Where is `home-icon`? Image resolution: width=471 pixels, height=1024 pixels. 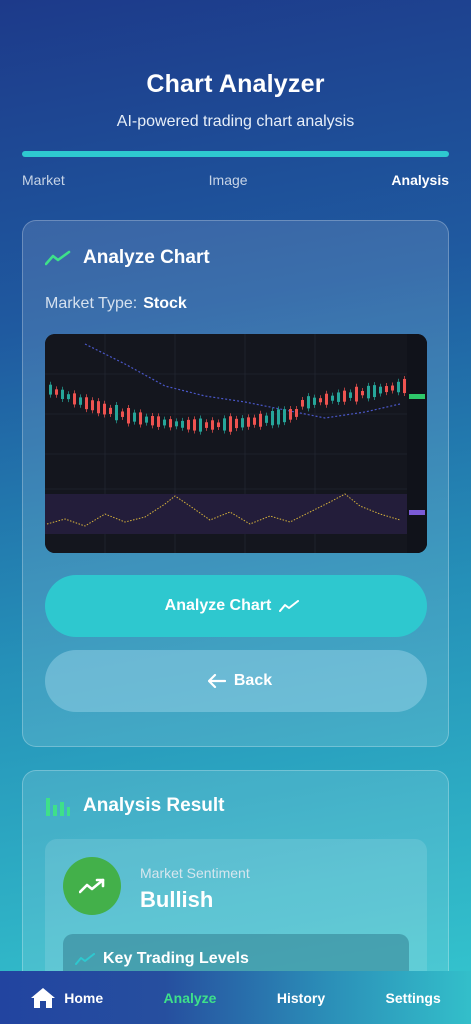
home-icon is located at coordinates (43, 998).